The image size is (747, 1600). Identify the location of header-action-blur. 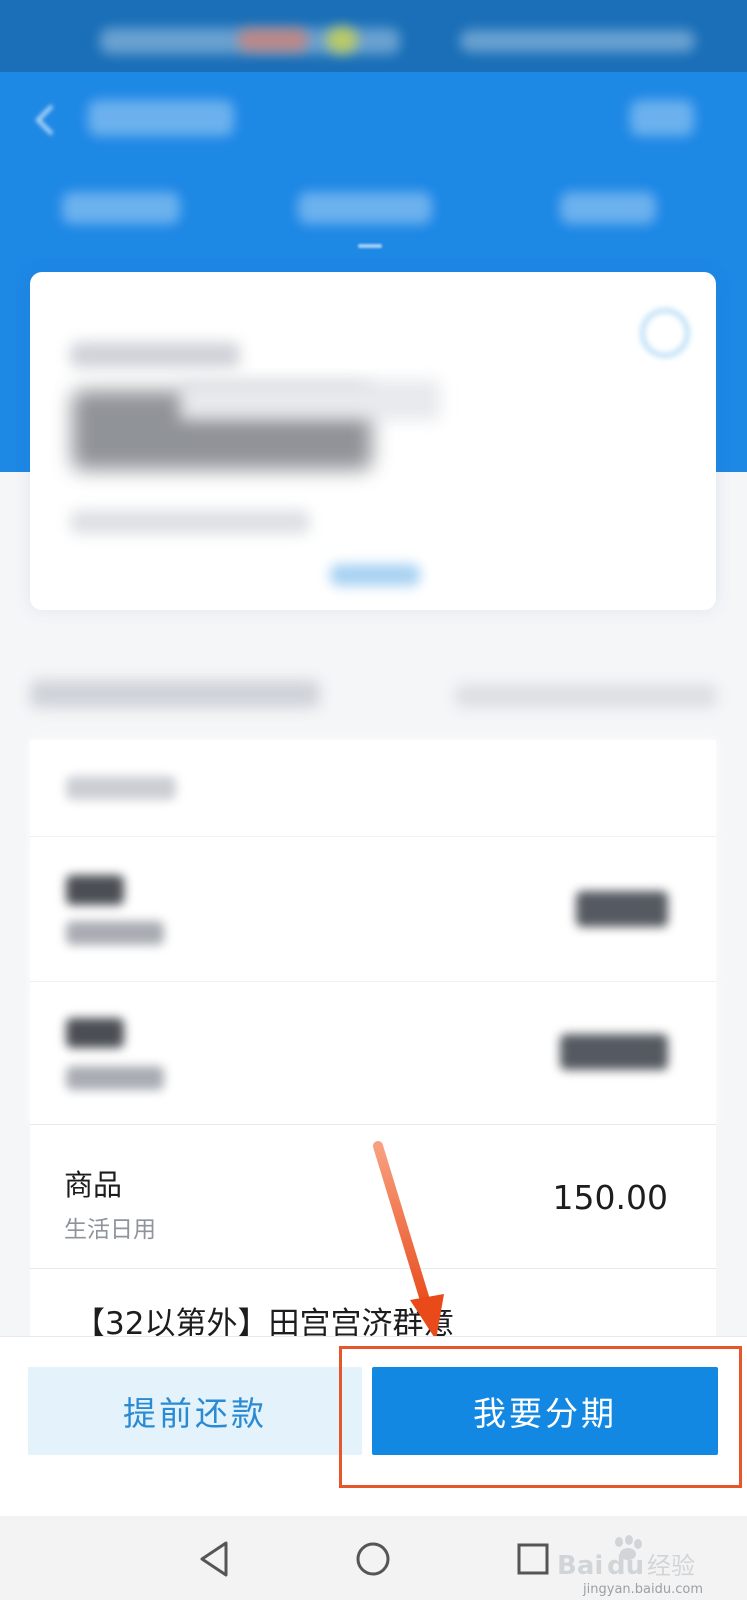
(662, 118).